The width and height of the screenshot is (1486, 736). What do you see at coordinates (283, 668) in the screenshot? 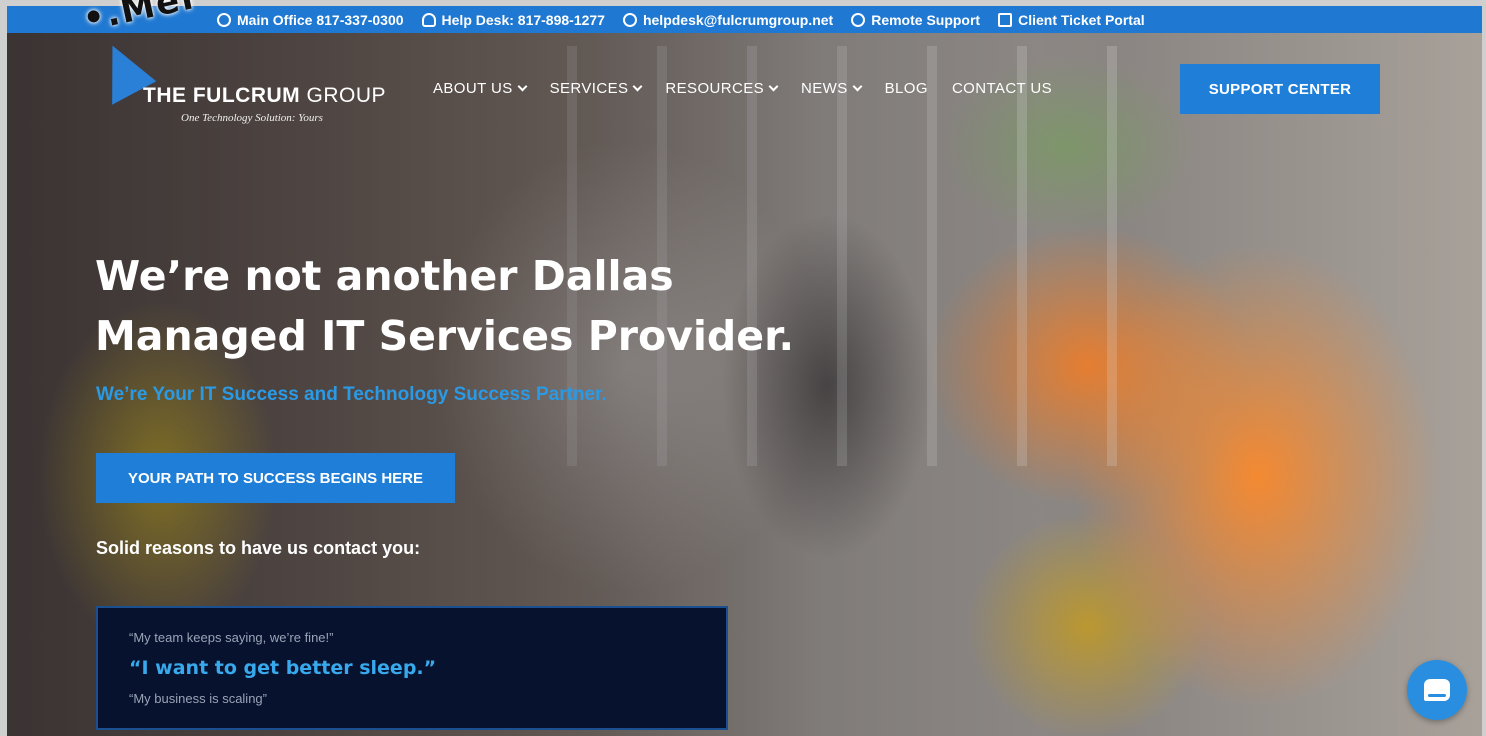
I see `quote-current: “I want to get better sleep.”` at bounding box center [283, 668].